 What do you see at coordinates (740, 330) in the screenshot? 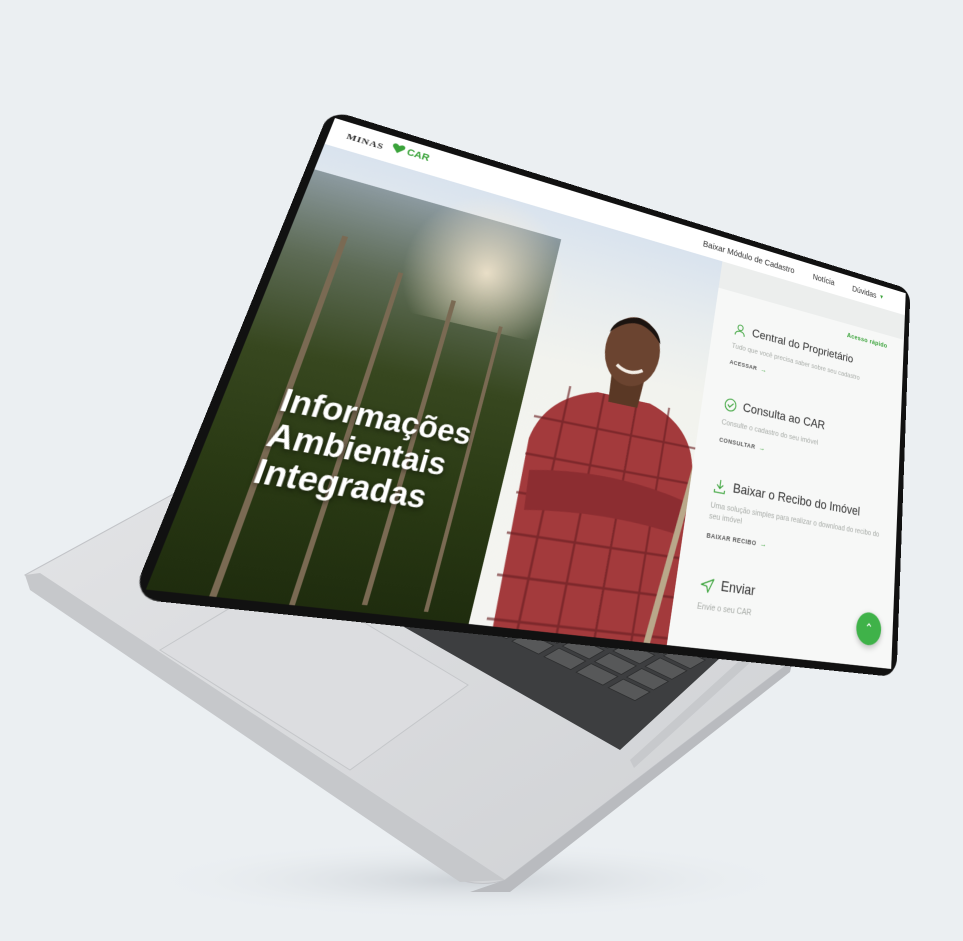
I see `user-icon` at bounding box center [740, 330].